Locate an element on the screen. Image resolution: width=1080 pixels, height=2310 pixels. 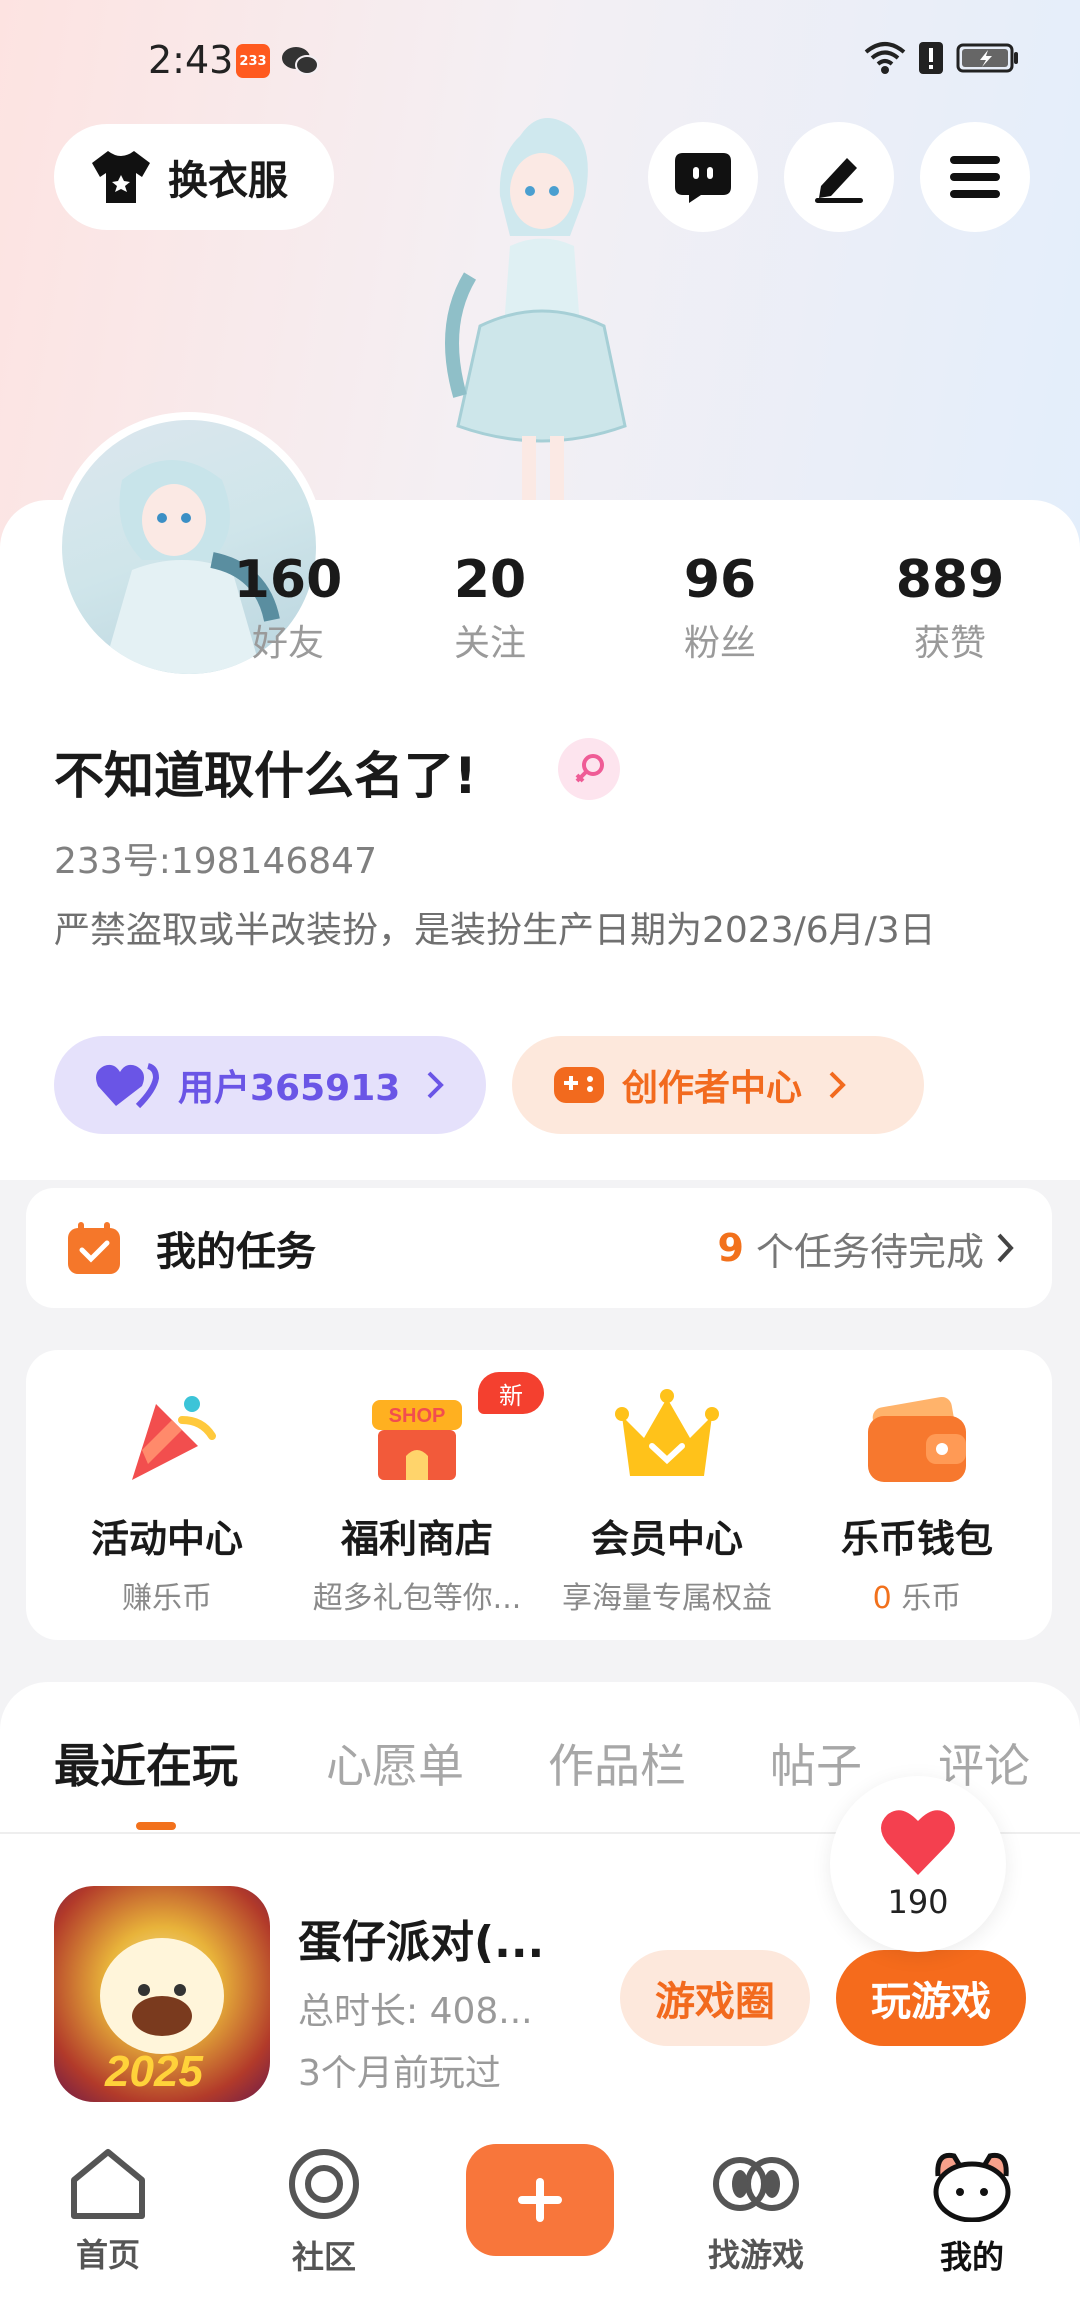
stat-fans: 96 粉丝 is located at coordinates (720, 608).